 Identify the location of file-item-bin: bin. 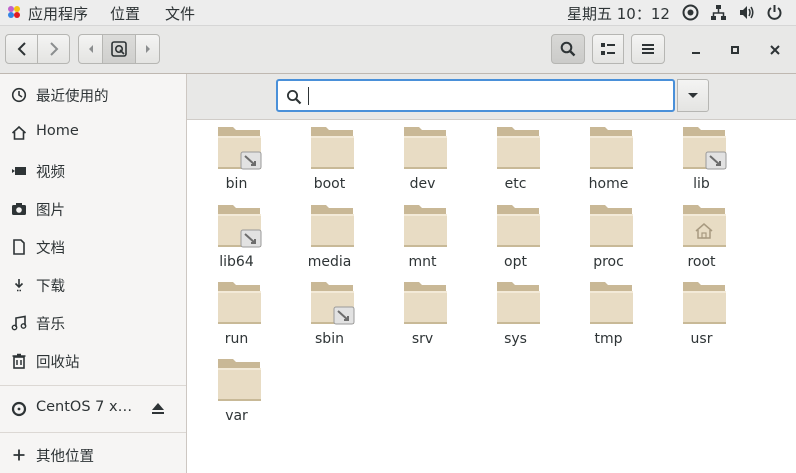
(236, 156).